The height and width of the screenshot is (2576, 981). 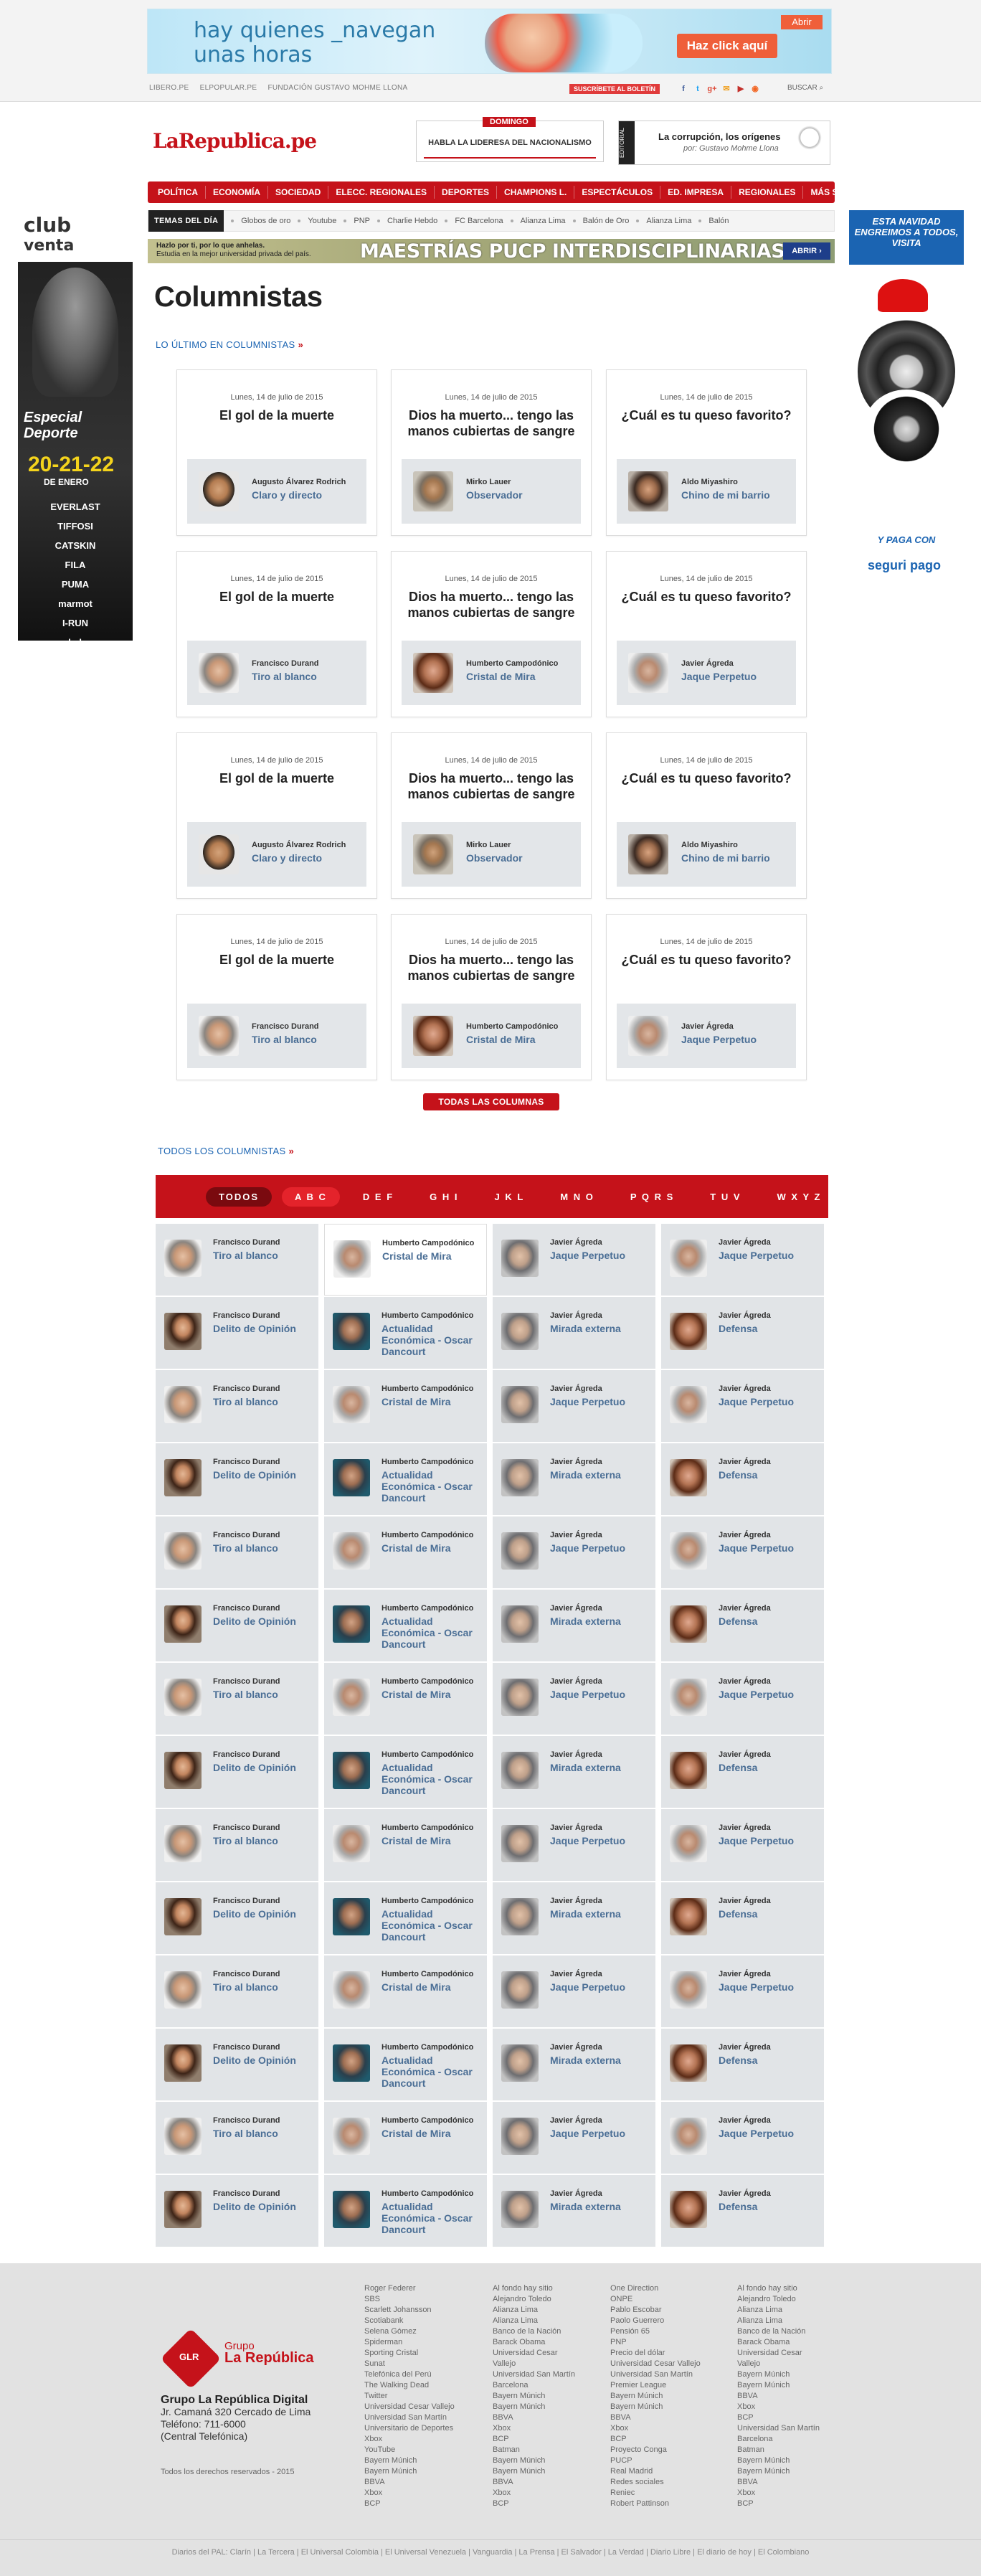 What do you see at coordinates (718, 221) in the screenshot?
I see `tema-link: Balón` at bounding box center [718, 221].